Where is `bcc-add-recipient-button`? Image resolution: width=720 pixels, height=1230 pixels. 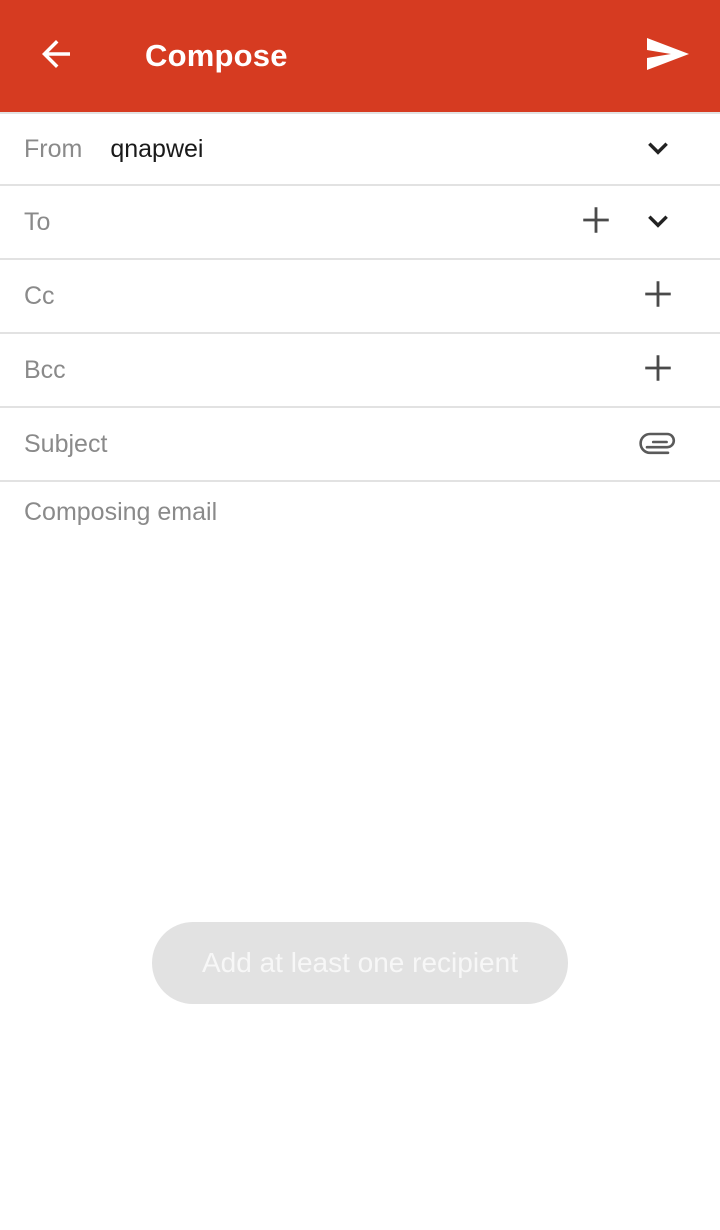
bcc-add-recipient-button is located at coordinates (658, 370).